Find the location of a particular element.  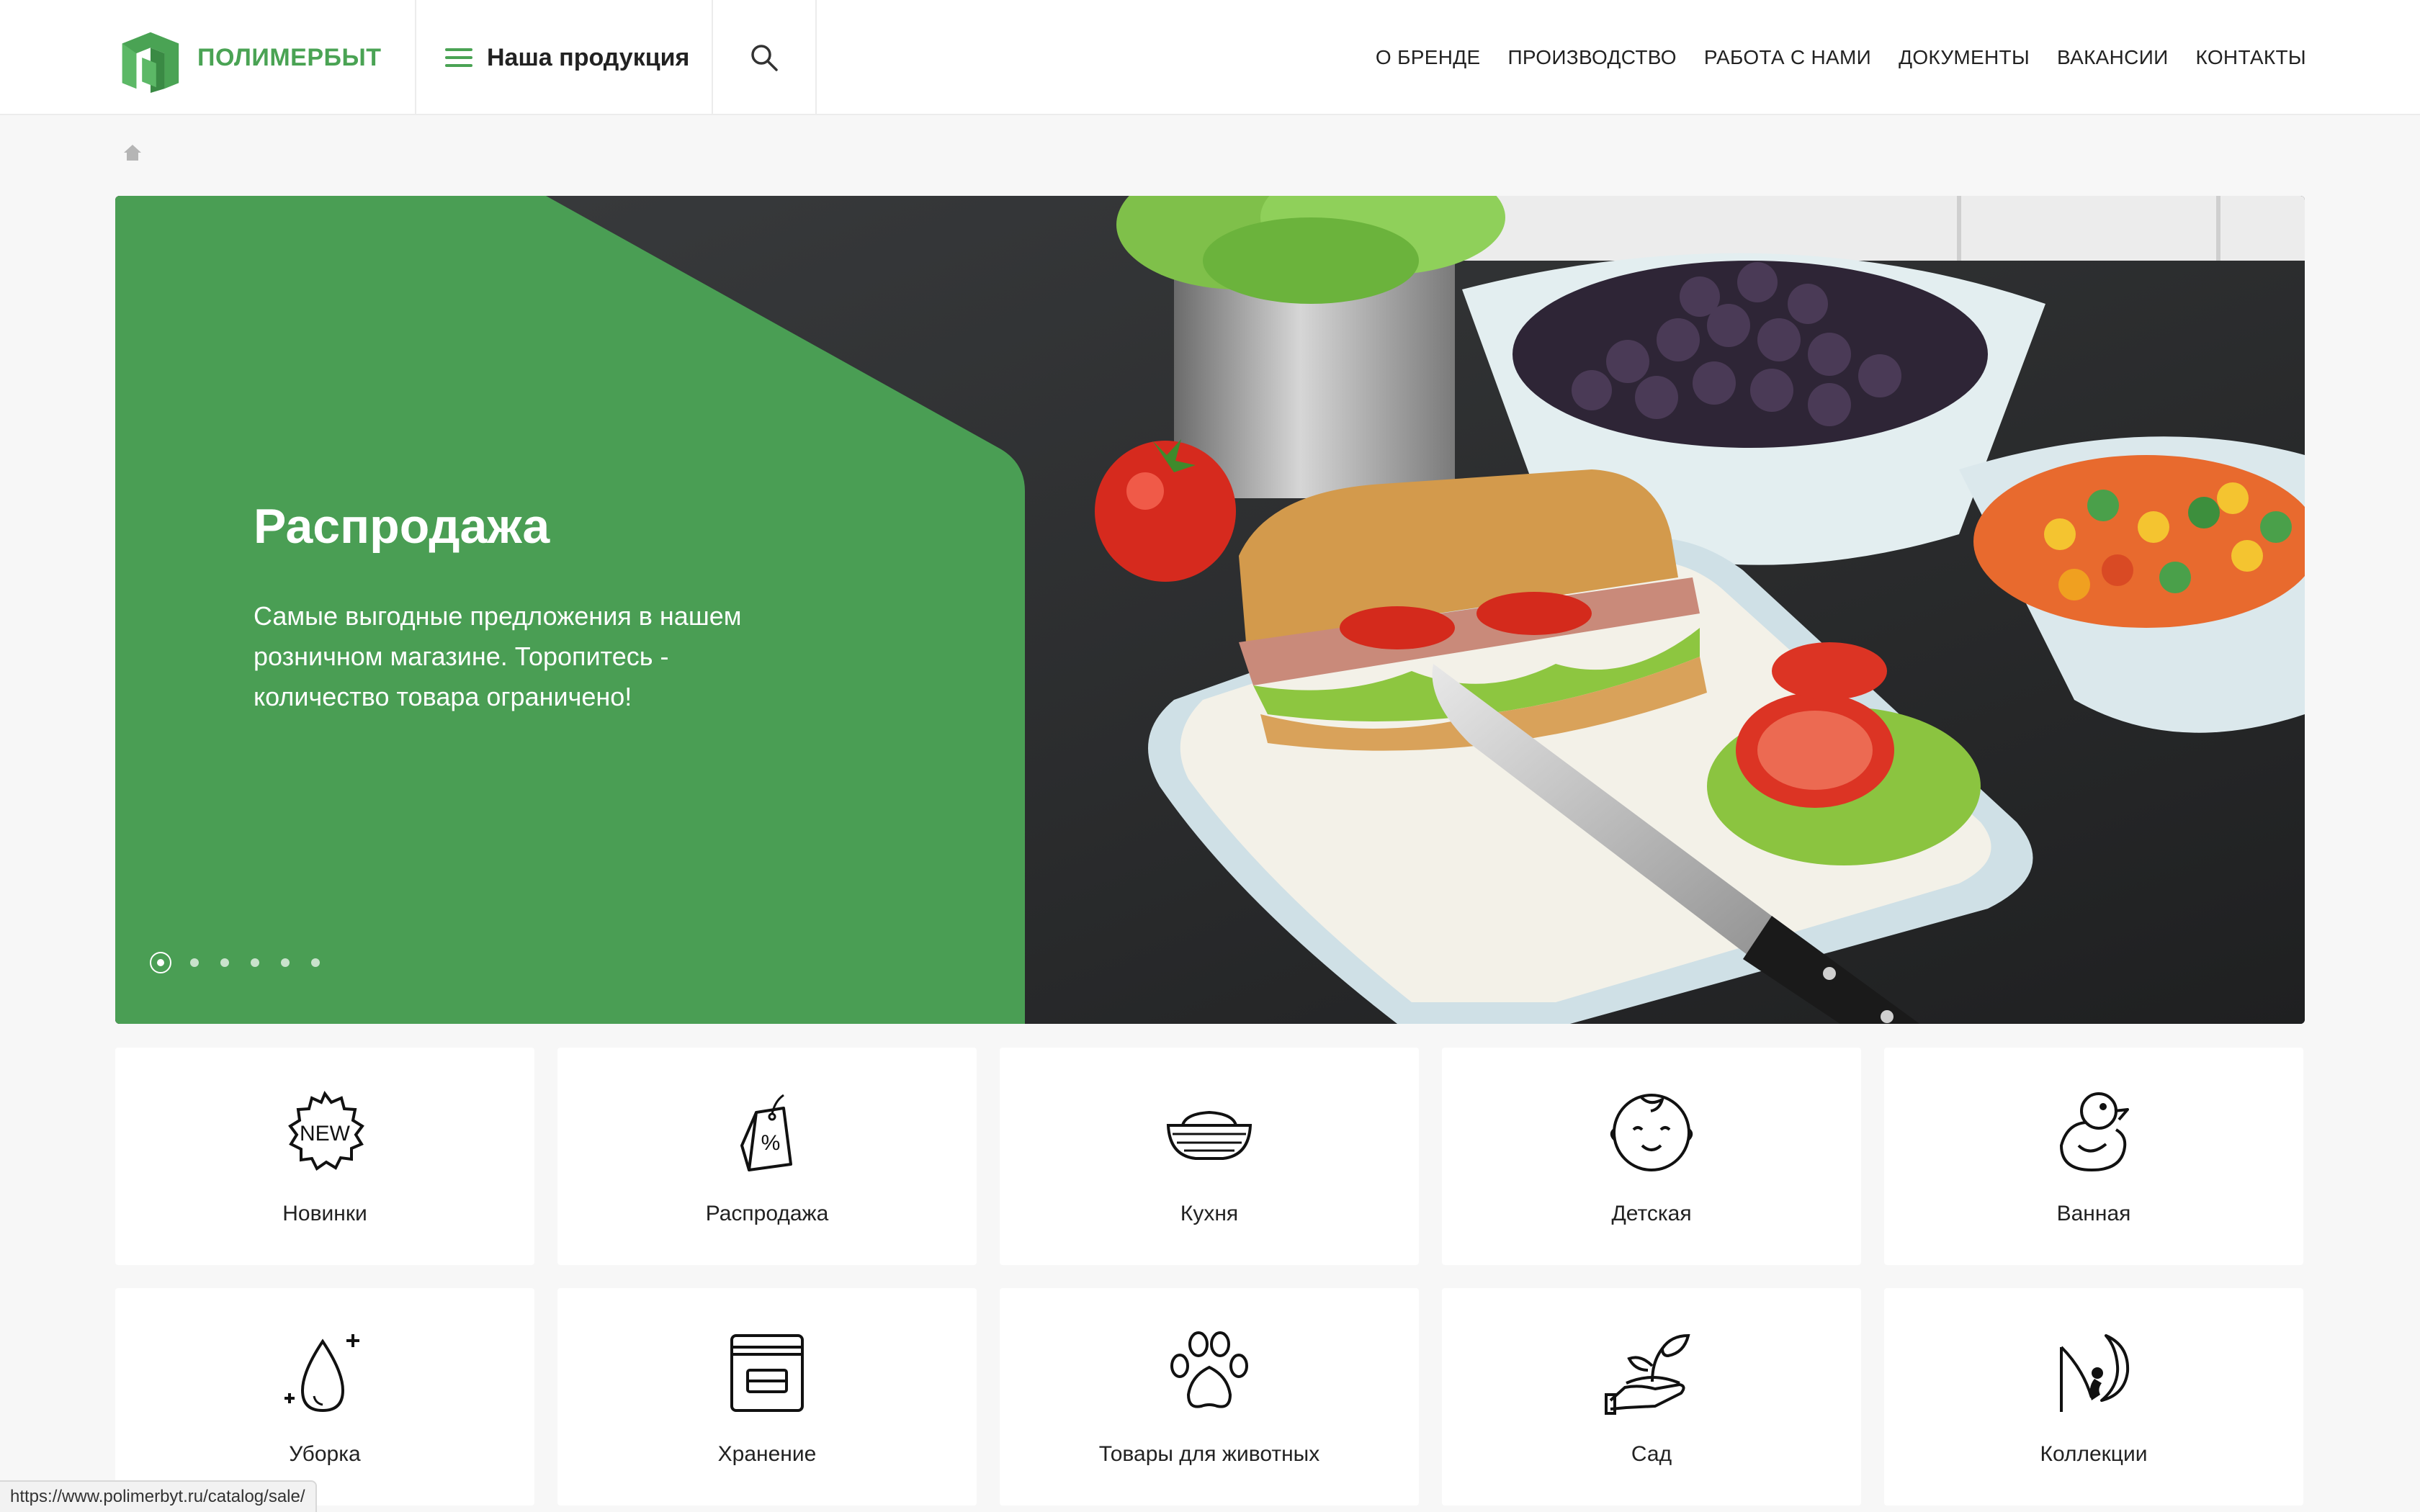

search-icon is located at coordinates (764, 58).